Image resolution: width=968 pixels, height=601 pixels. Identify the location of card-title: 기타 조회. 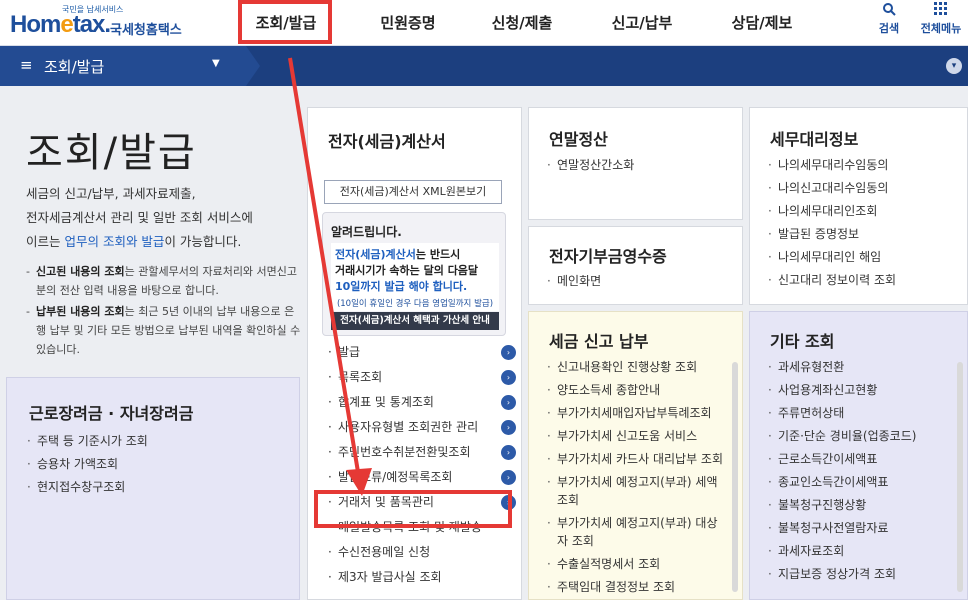
(802, 341).